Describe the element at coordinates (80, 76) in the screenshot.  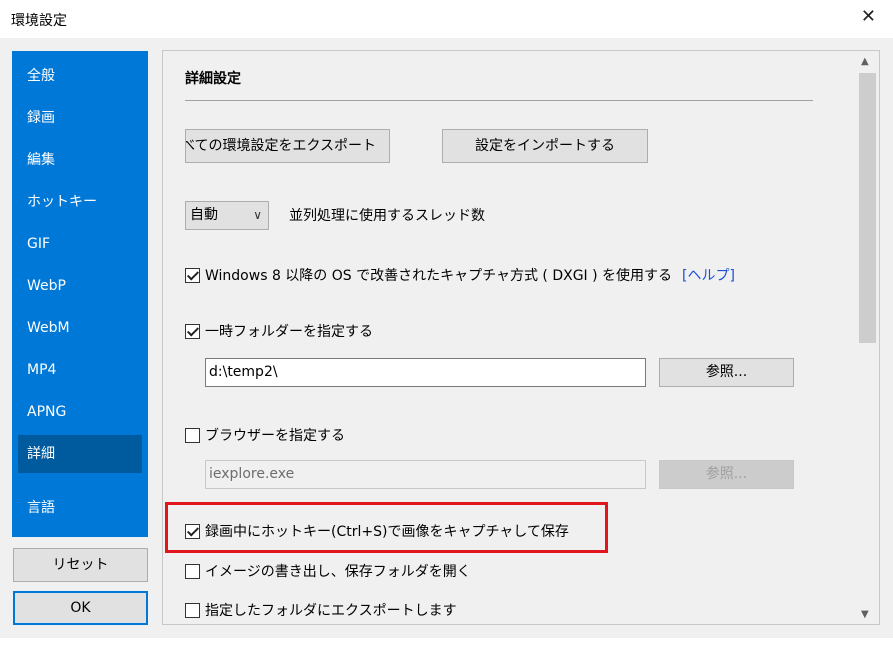
I see `sidebar-item-general: 全般` at that location.